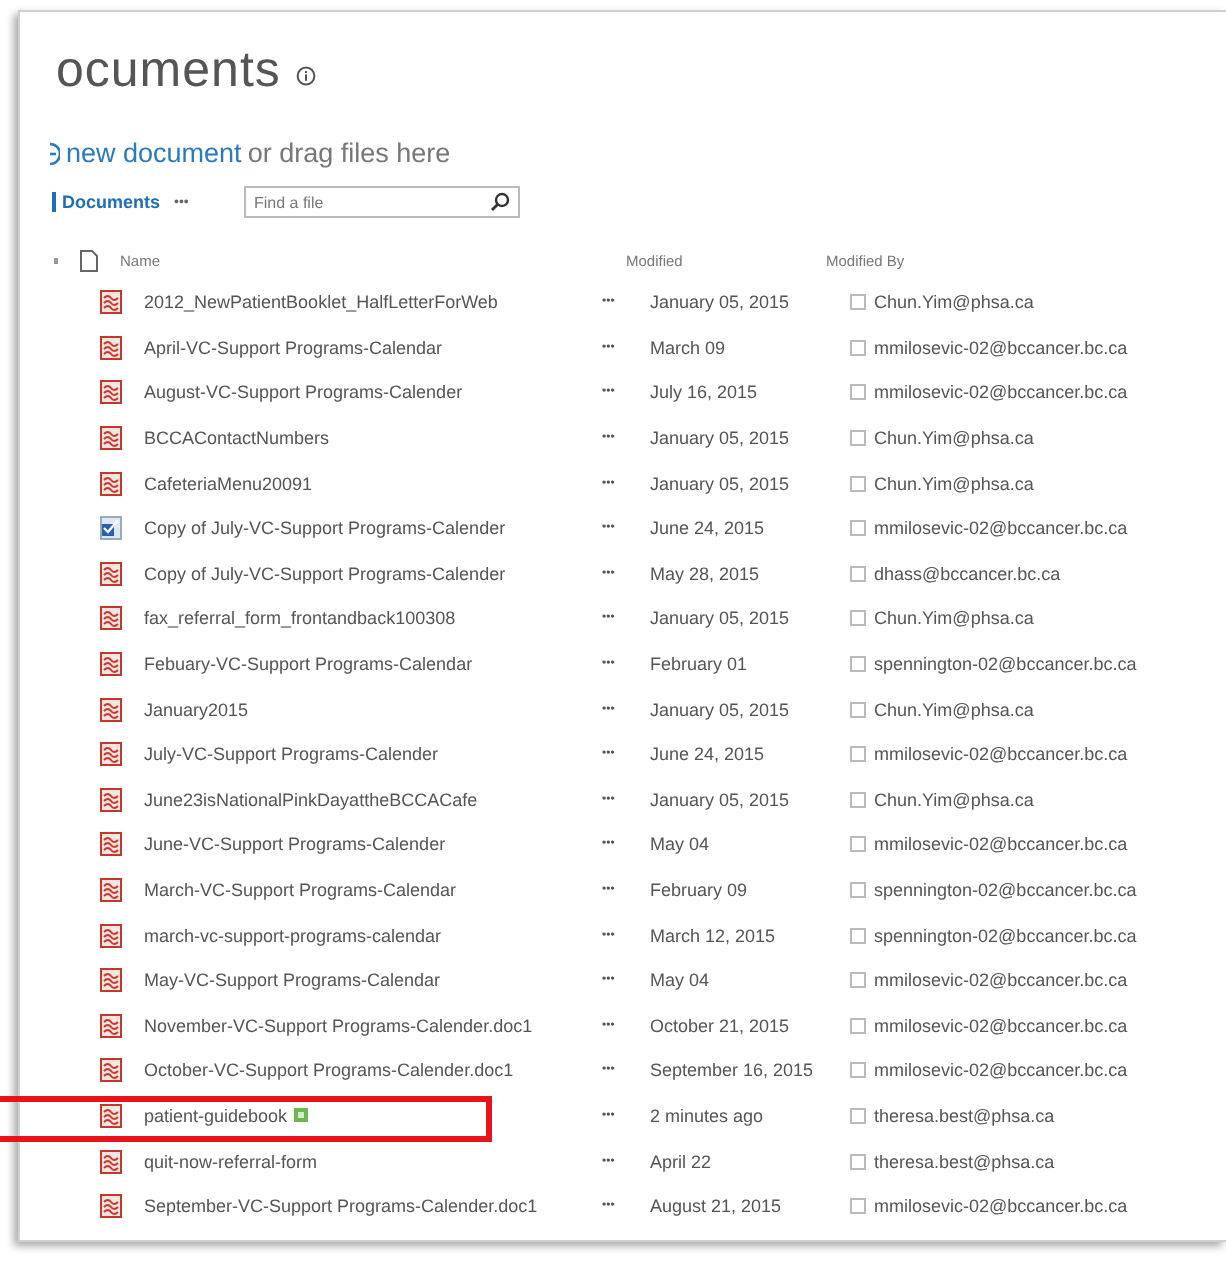 This screenshot has height=1262, width=1226. What do you see at coordinates (689, 347) in the screenshot?
I see `modified-date: March 09` at bounding box center [689, 347].